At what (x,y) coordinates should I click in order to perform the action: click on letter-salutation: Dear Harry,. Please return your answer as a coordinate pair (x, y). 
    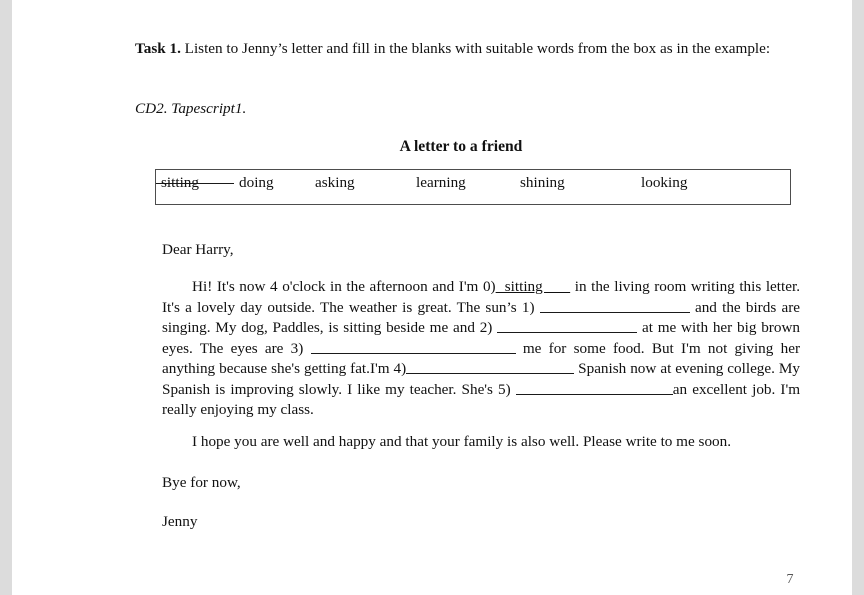
    Looking at the image, I should click on (198, 249).